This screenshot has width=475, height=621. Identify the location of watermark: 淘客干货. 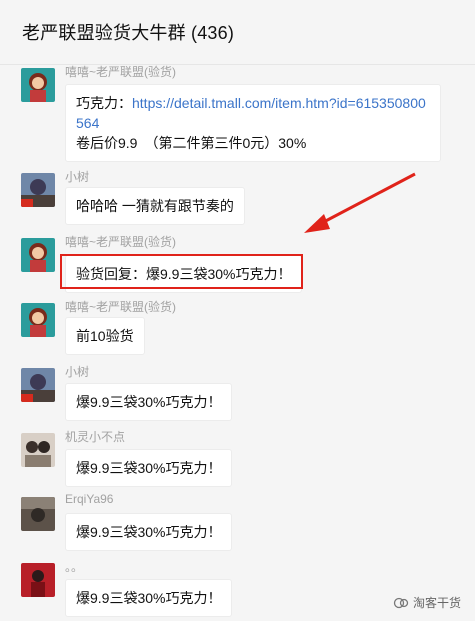
(427, 602).